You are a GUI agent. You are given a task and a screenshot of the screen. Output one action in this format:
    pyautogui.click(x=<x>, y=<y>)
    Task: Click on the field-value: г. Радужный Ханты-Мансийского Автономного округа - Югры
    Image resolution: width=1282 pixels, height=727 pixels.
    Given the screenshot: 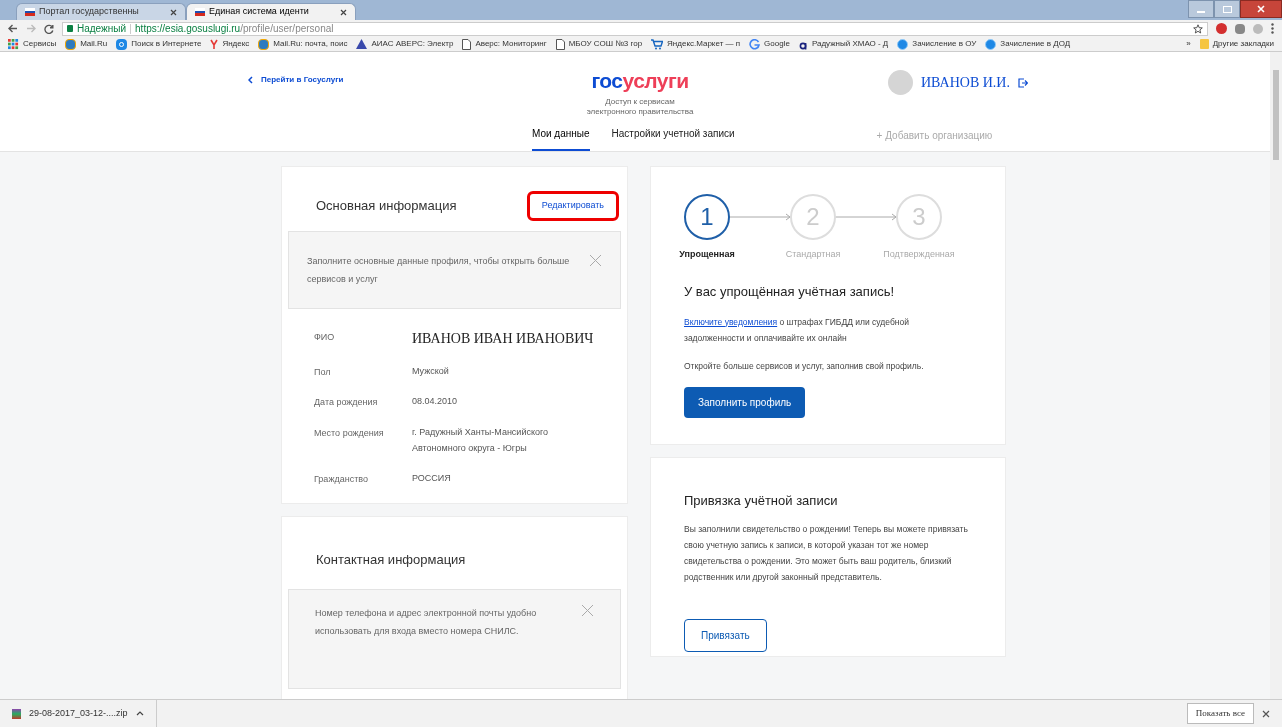 What is the action you would take?
    pyautogui.click(x=481, y=440)
    